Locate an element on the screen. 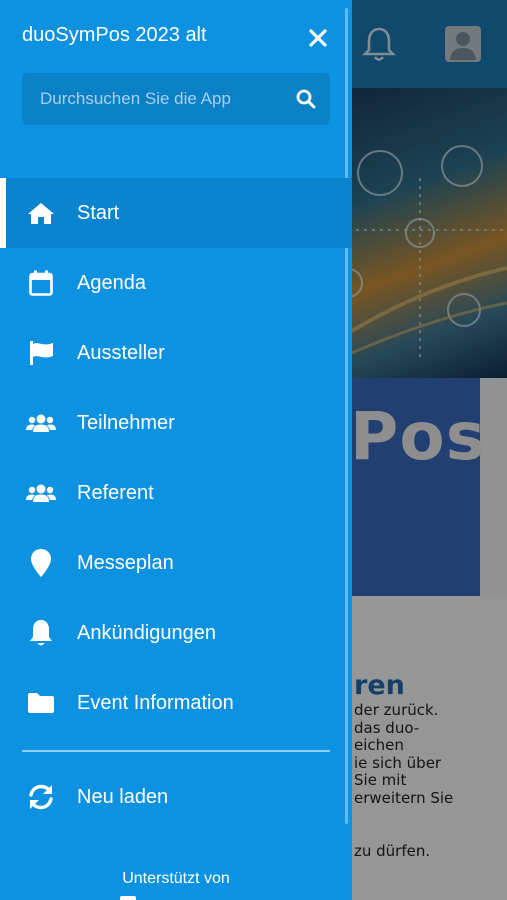  folder-icon is located at coordinates (41, 703).